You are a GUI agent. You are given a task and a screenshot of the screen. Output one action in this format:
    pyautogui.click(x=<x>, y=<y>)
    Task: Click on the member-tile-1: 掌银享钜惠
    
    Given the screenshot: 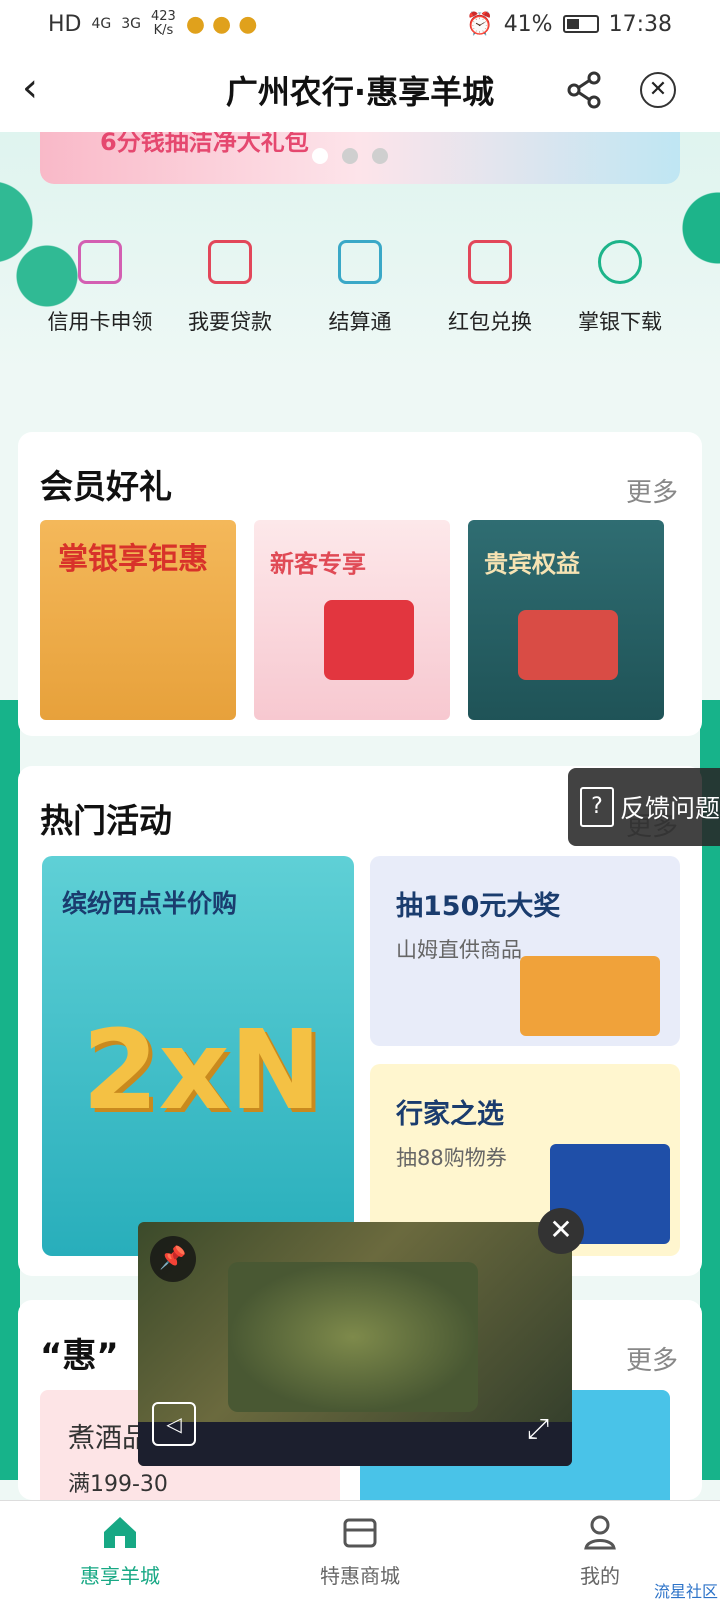 What is the action you would take?
    pyautogui.click(x=138, y=620)
    